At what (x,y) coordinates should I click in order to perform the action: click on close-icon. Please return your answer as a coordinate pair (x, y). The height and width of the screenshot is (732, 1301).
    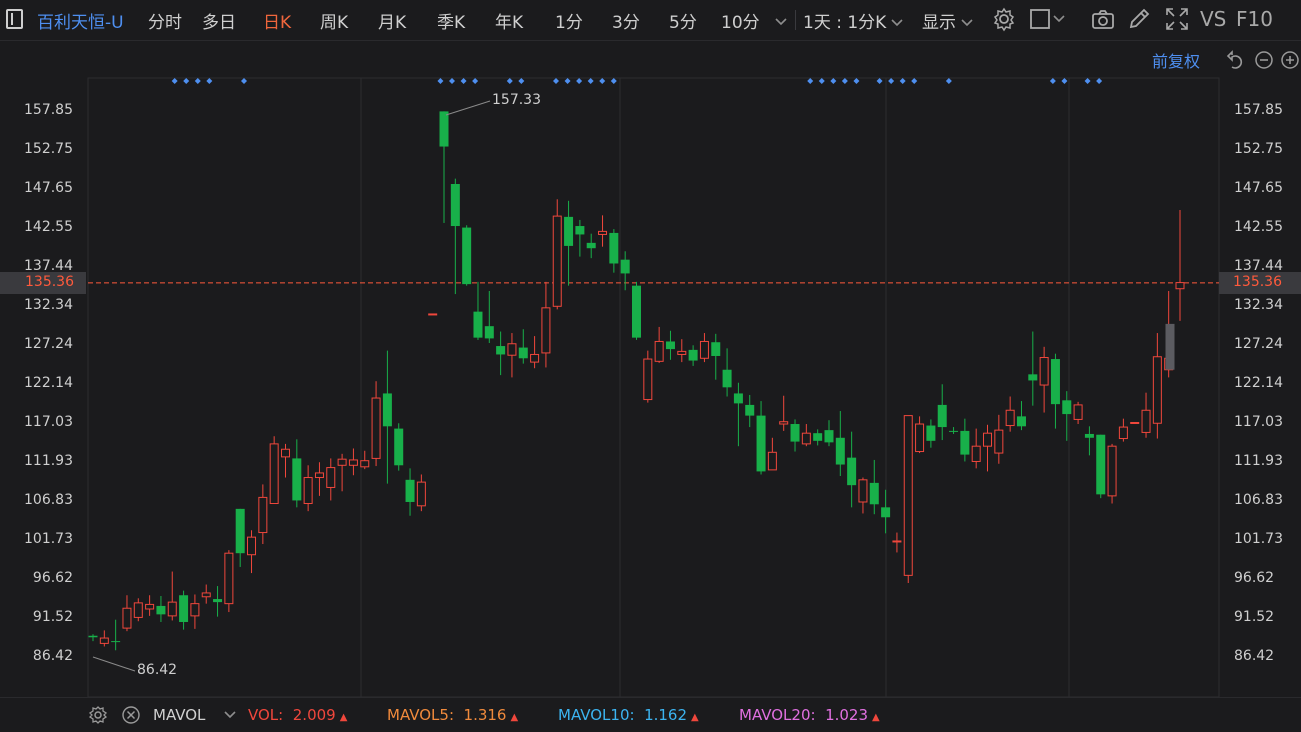
    Looking at the image, I should click on (131, 715).